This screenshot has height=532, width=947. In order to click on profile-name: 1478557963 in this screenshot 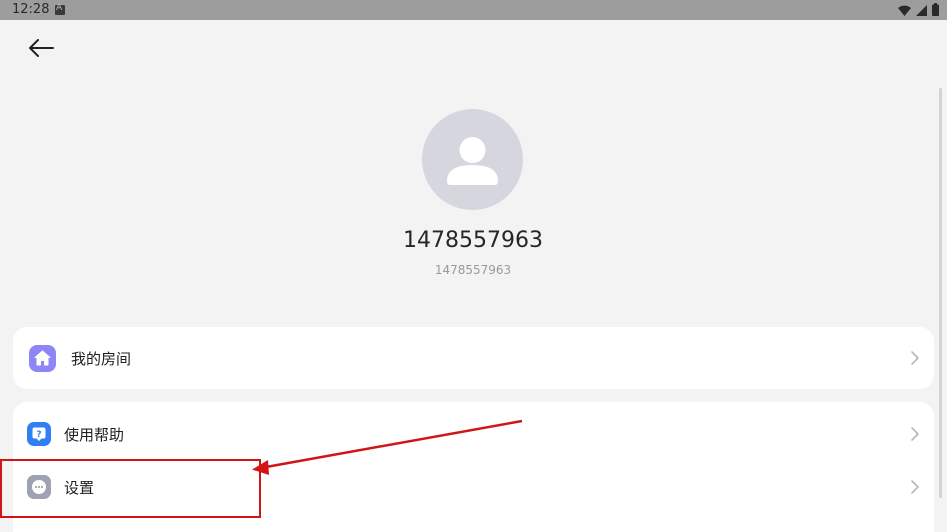, I will do `click(473, 240)`.